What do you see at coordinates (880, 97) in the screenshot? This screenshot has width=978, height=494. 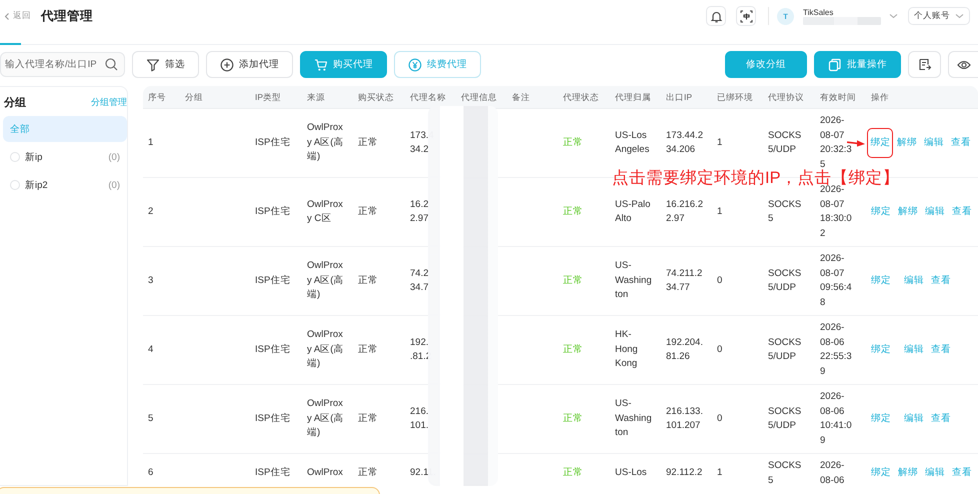 I see `column-header: 操作` at bounding box center [880, 97].